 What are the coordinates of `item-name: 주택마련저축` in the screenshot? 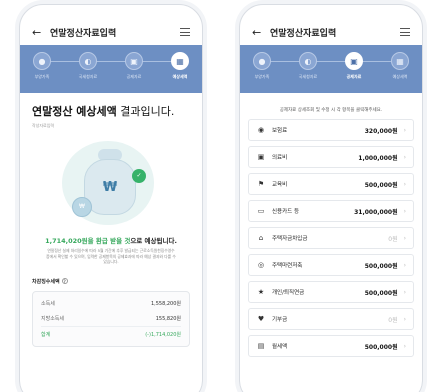 It's located at (287, 266).